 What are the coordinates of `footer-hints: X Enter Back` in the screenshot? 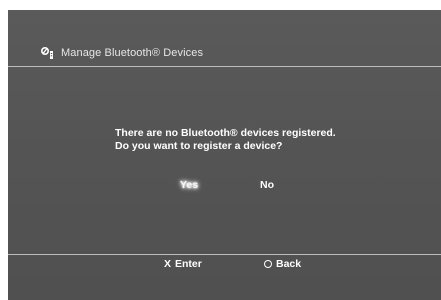 It's located at (224, 278).